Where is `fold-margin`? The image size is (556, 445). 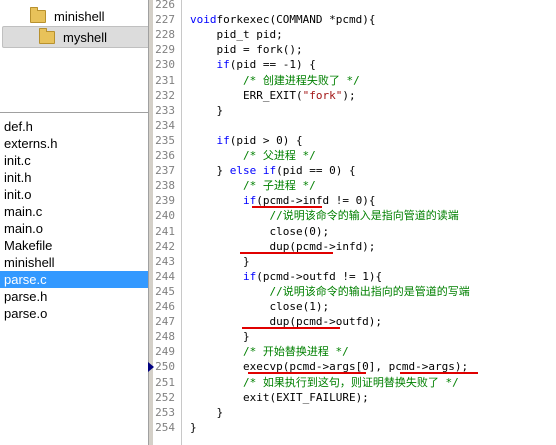 fold-margin is located at coordinates (181, 222).